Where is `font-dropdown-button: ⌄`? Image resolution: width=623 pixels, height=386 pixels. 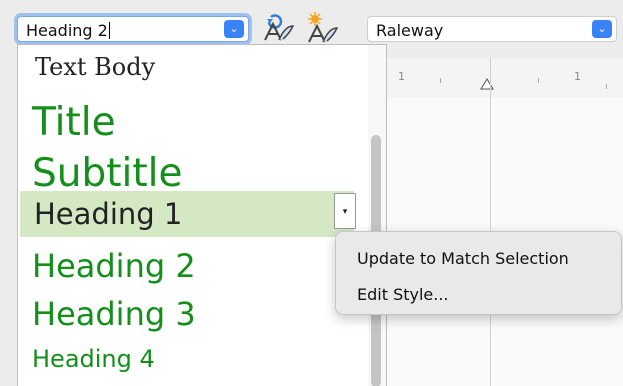 font-dropdown-button: ⌄ is located at coordinates (602, 29).